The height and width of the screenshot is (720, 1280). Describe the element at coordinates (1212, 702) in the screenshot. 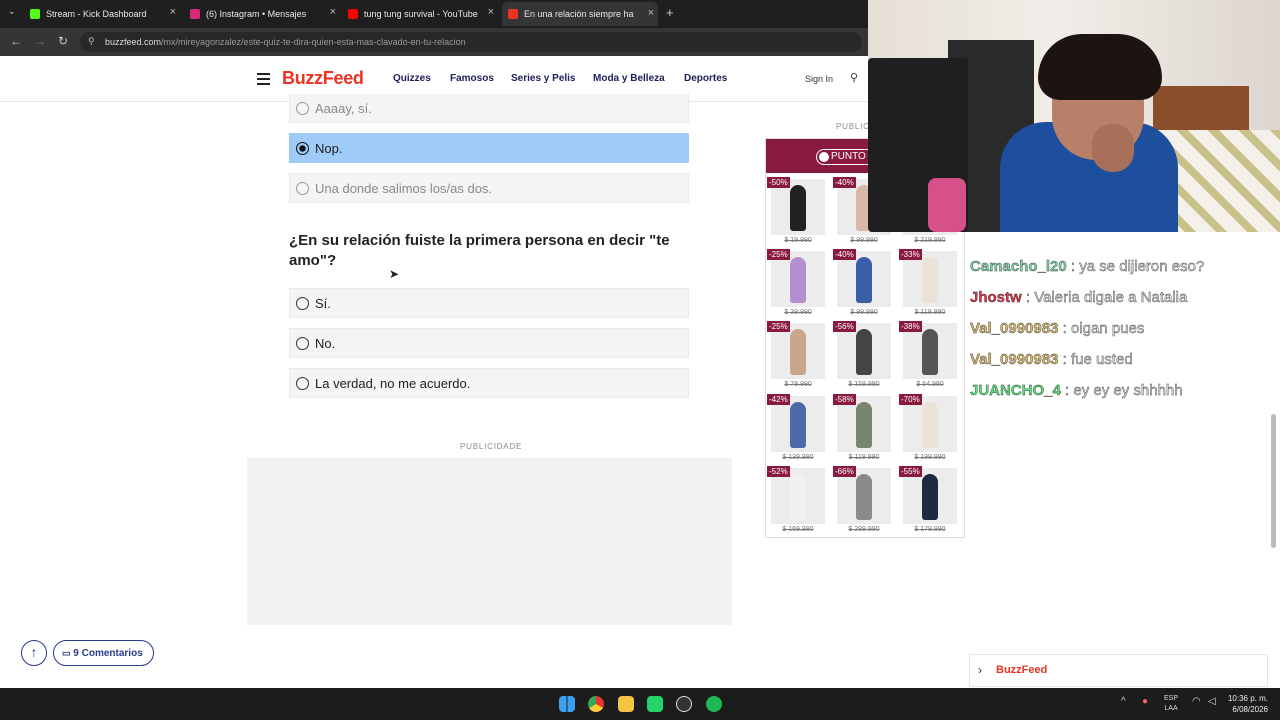

I see `volume-icon: ◁` at that location.